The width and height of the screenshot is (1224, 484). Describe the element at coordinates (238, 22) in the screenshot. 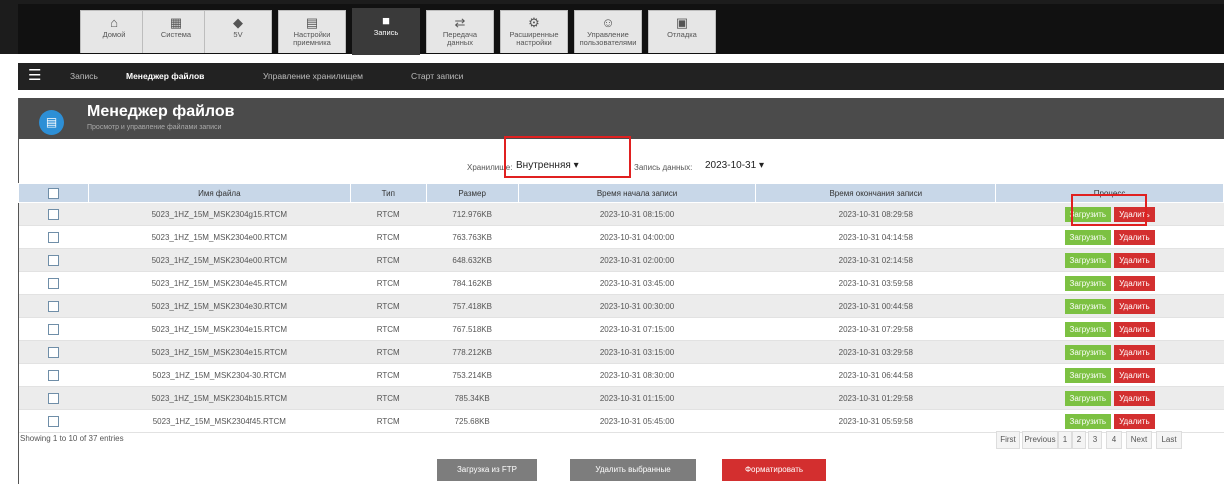

I see `power-icon: ◆` at that location.